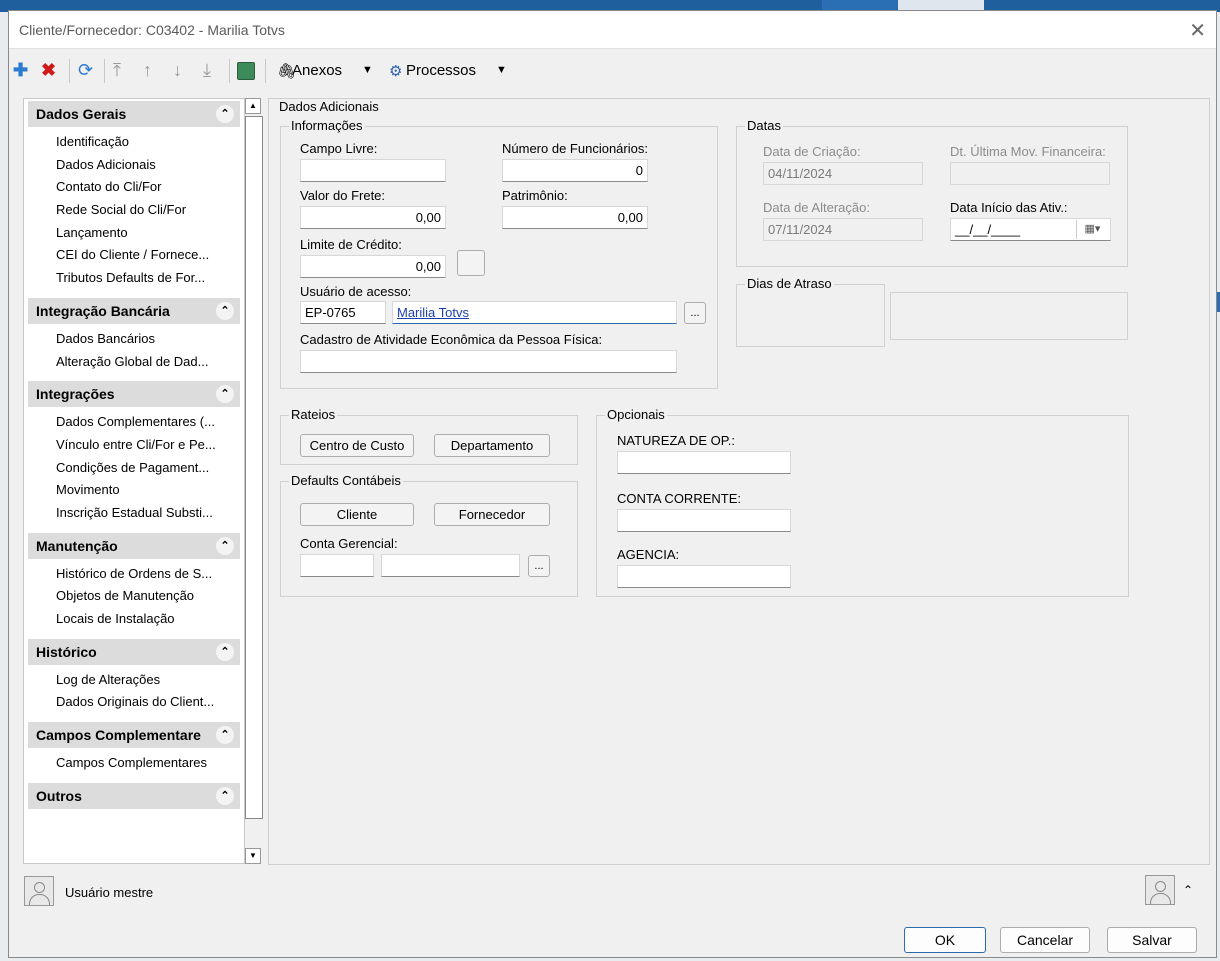  I want to click on user-label: Usuário mestre, so click(109, 892).